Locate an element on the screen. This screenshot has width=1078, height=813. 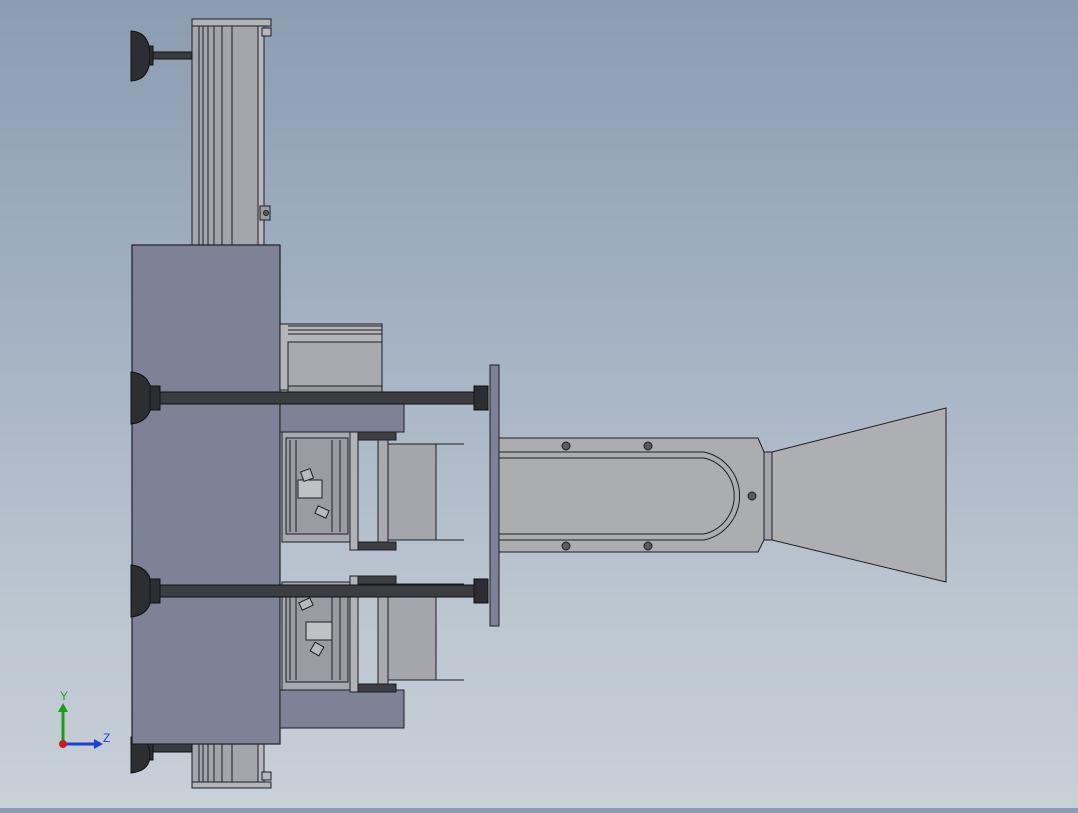
funnel-end-effector is located at coordinates (855, 495).